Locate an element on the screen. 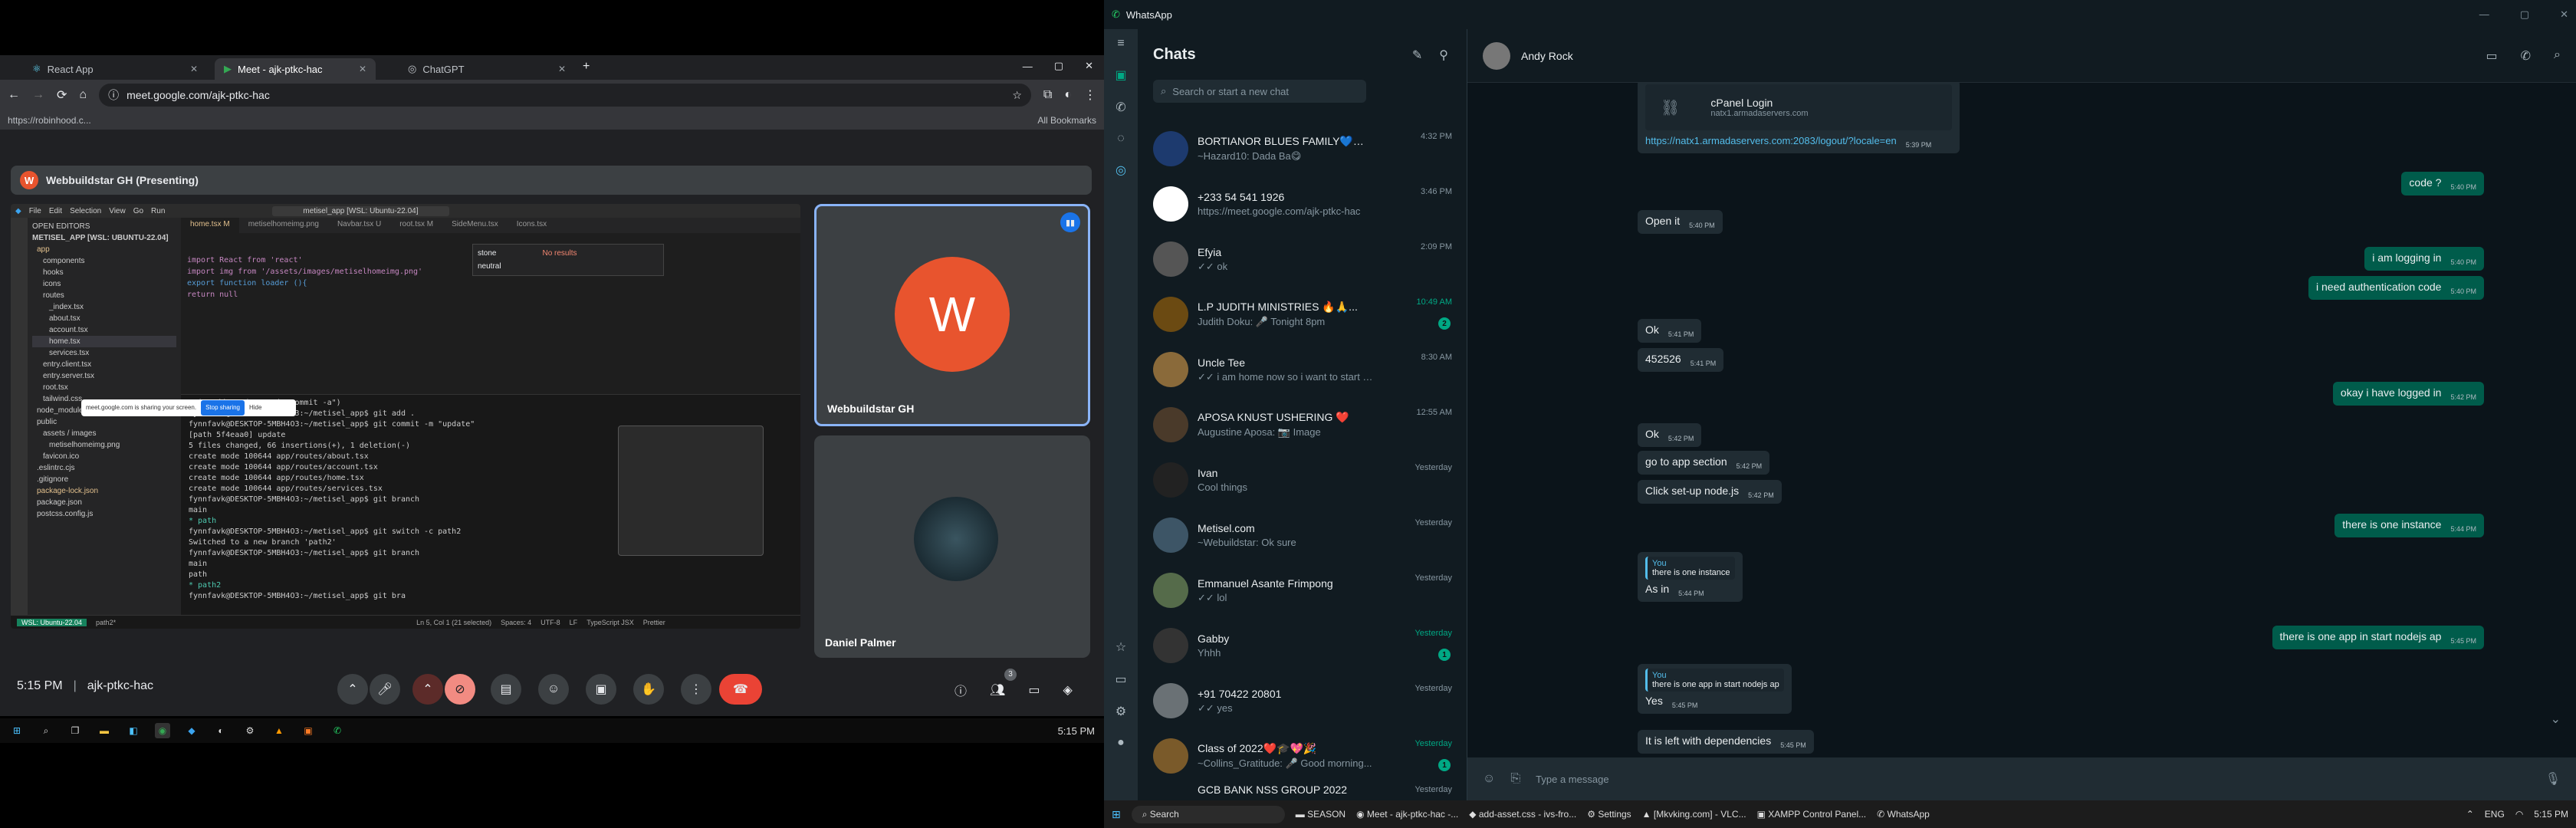  message-bubble: code ? 5:40 PM is located at coordinates (2443, 184).